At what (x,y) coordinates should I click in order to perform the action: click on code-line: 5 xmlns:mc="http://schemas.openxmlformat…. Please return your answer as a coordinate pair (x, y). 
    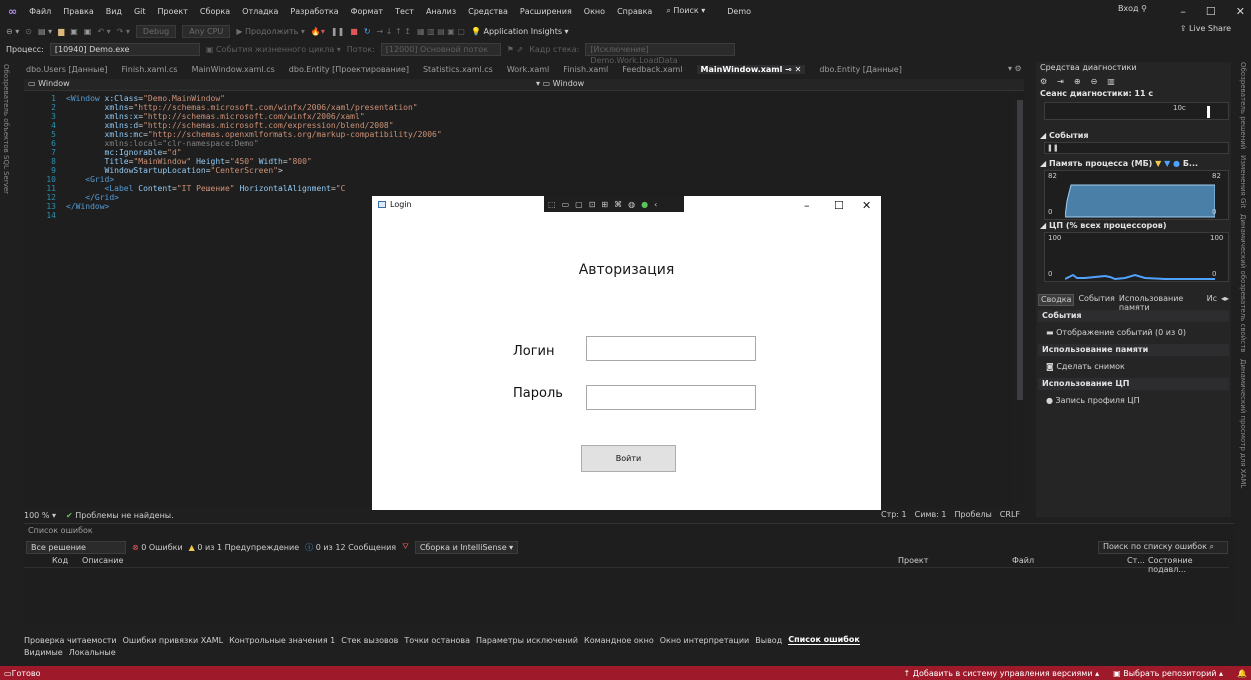
    Looking at the image, I should click on (233, 134).